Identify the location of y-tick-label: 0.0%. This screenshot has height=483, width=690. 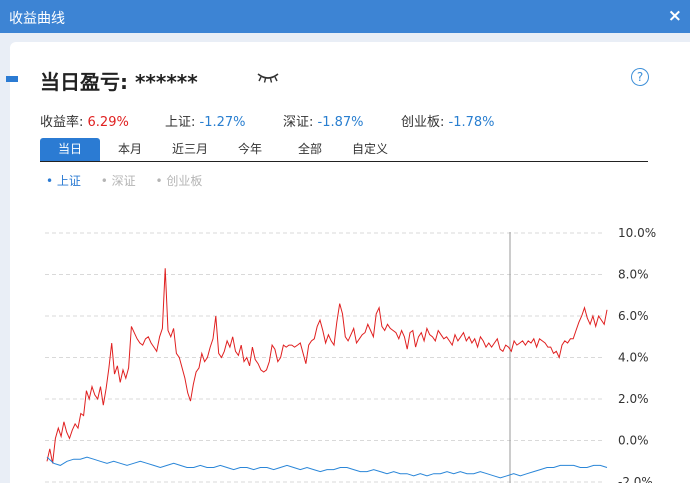
(633, 441).